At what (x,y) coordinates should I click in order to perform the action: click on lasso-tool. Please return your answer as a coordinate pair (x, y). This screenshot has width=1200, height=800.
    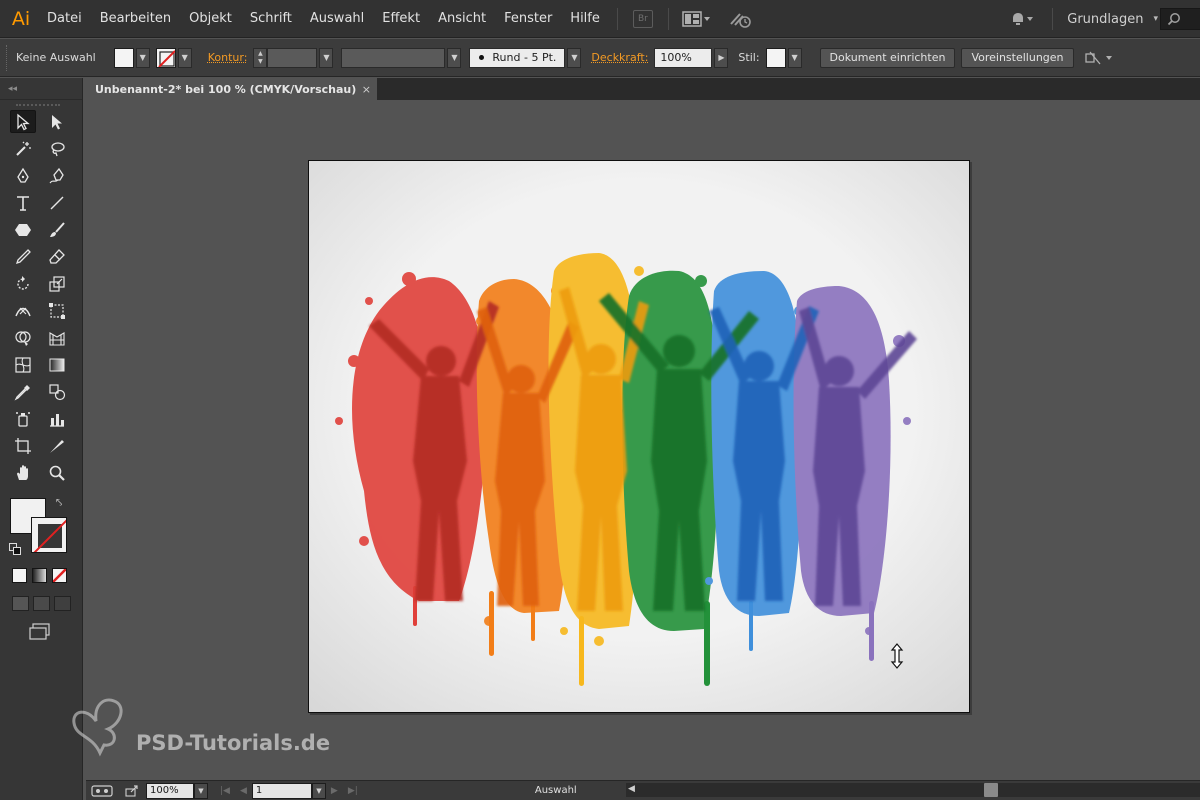
    Looking at the image, I should click on (57, 148).